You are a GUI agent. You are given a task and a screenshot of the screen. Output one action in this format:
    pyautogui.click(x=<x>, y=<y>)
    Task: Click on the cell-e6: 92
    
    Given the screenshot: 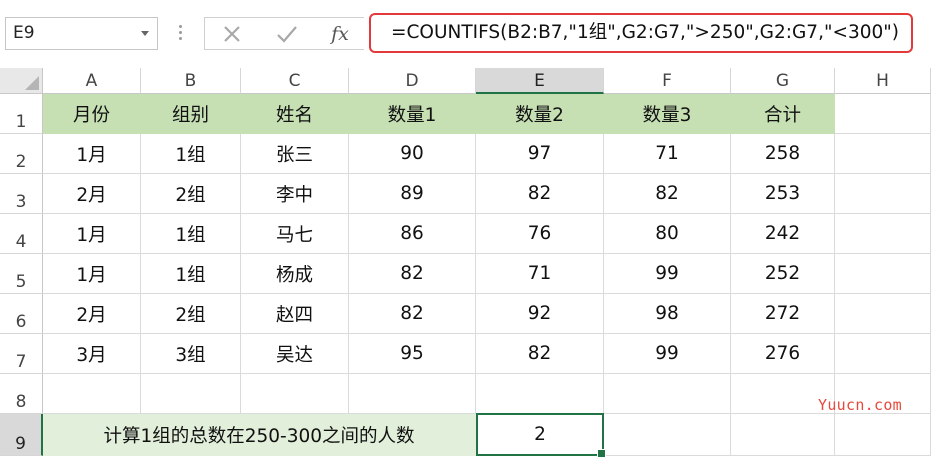 What is the action you would take?
    pyautogui.click(x=540, y=314)
    